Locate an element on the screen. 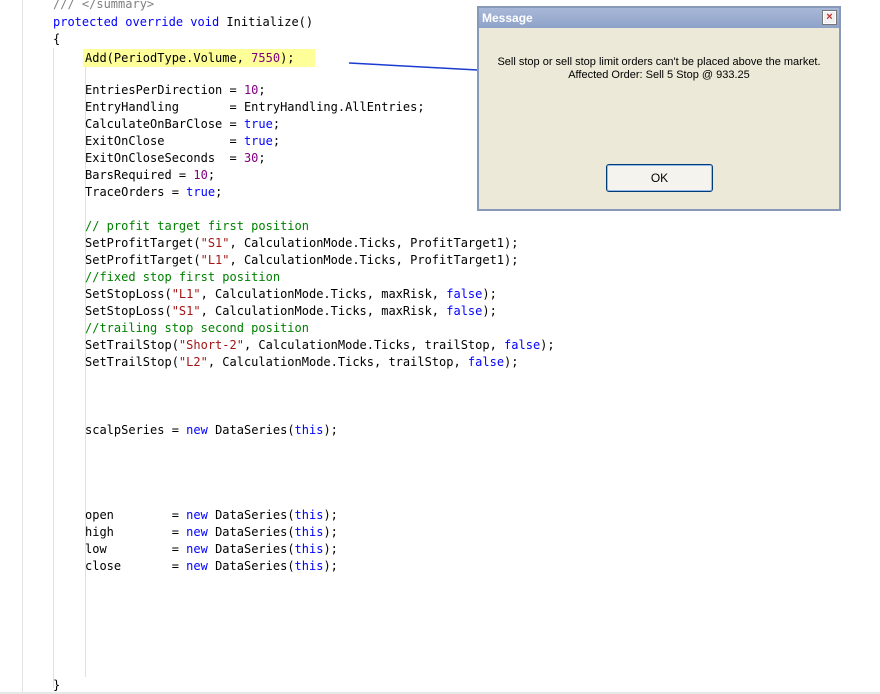 Image resolution: width=880 pixels, height=694 pixels. dialog-title: Message is located at coordinates (507, 18).